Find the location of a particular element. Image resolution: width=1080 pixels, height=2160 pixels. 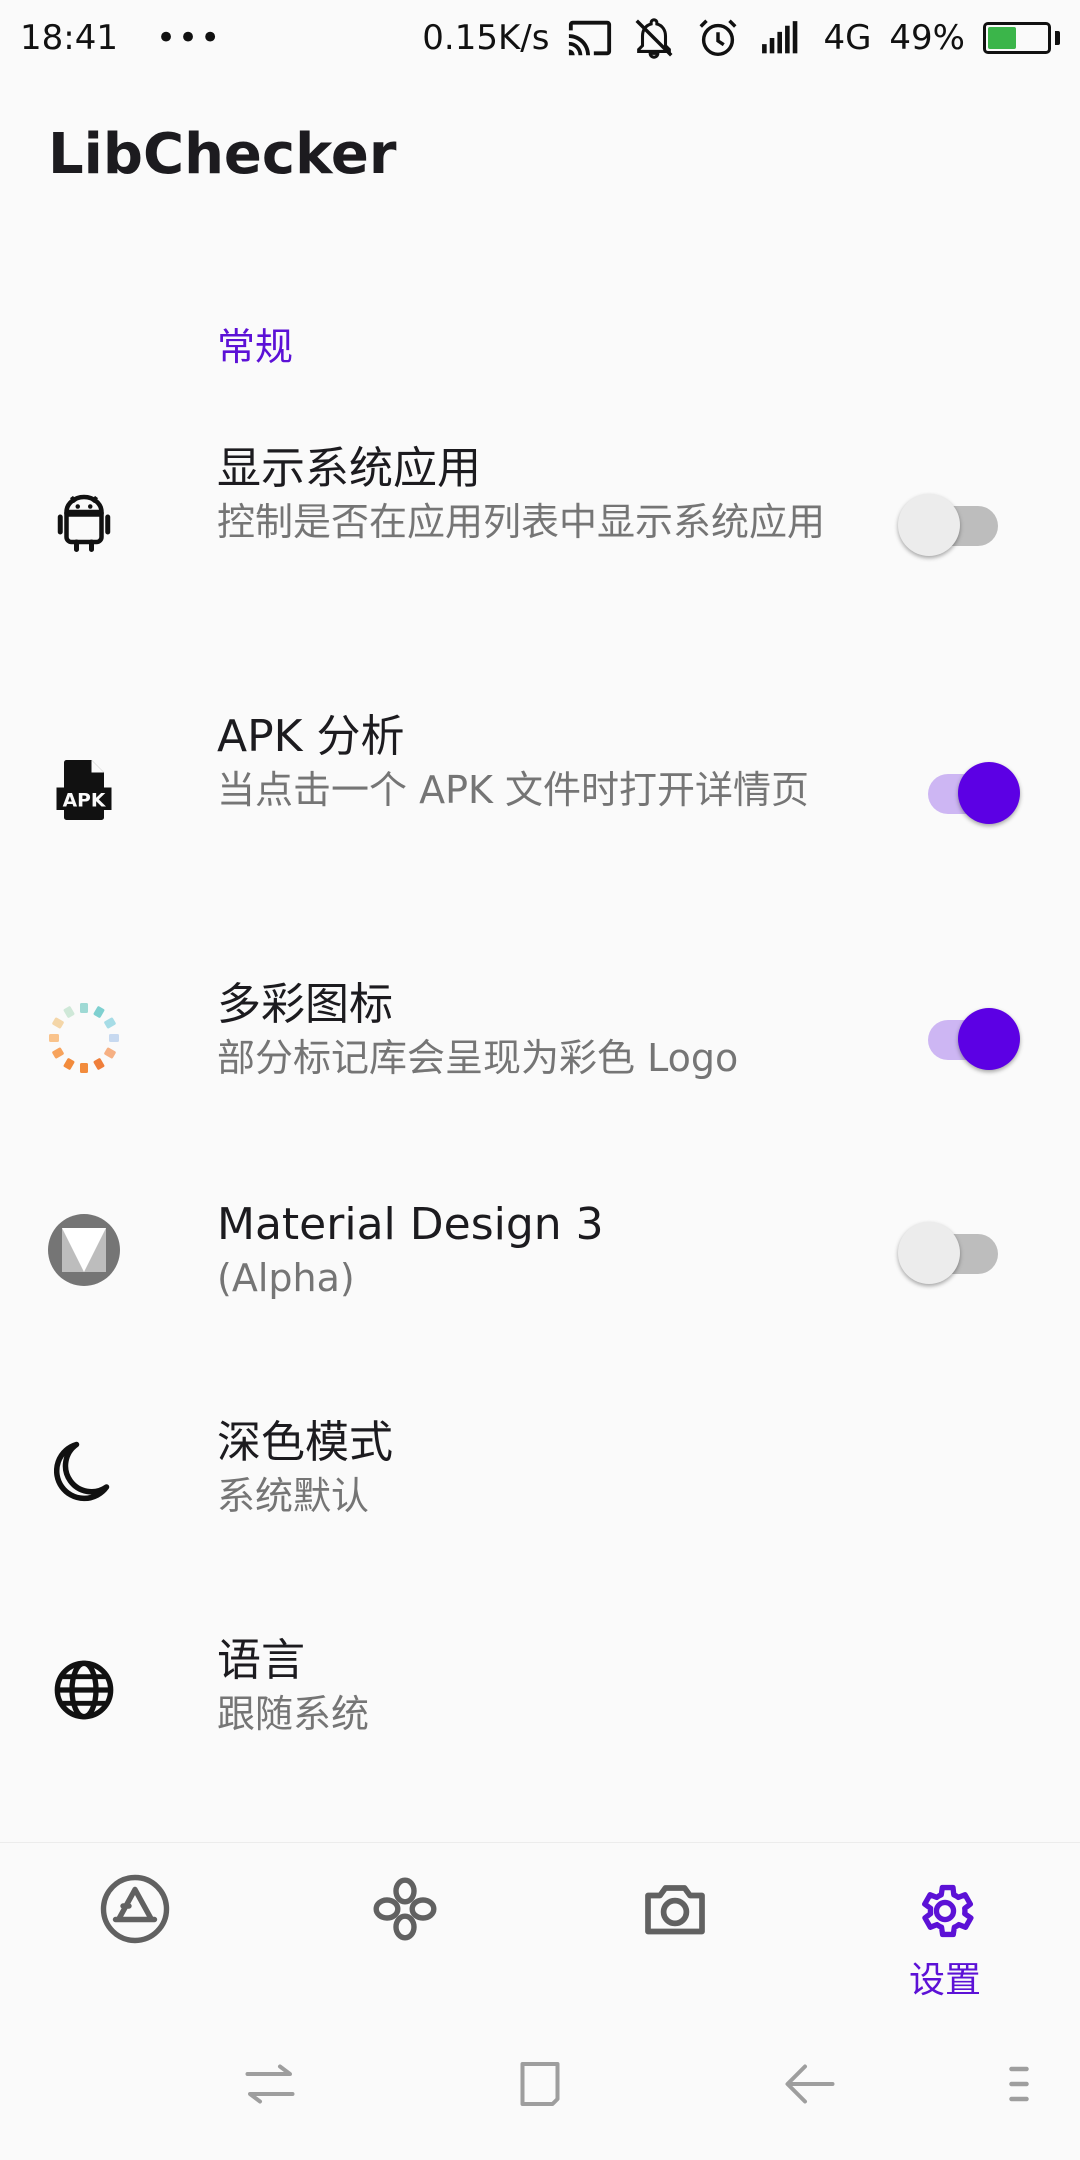

setting-colorful-icons: 多彩图标 部分标记库会呈现为彩色 Logo is located at coordinates (540, 1041).